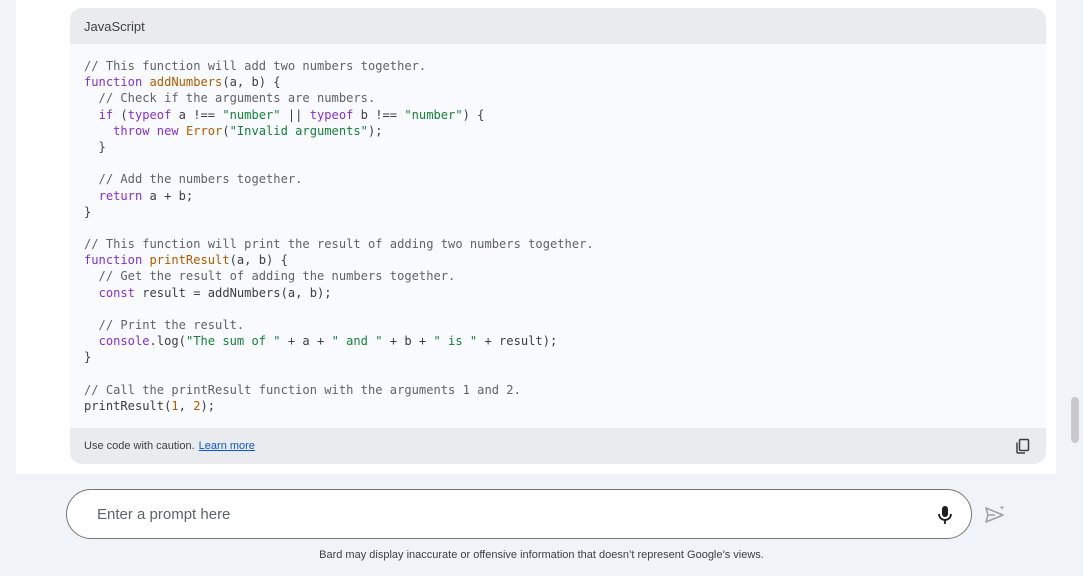  Describe the element at coordinates (1075, 420) in the screenshot. I see `scrollbar` at that location.